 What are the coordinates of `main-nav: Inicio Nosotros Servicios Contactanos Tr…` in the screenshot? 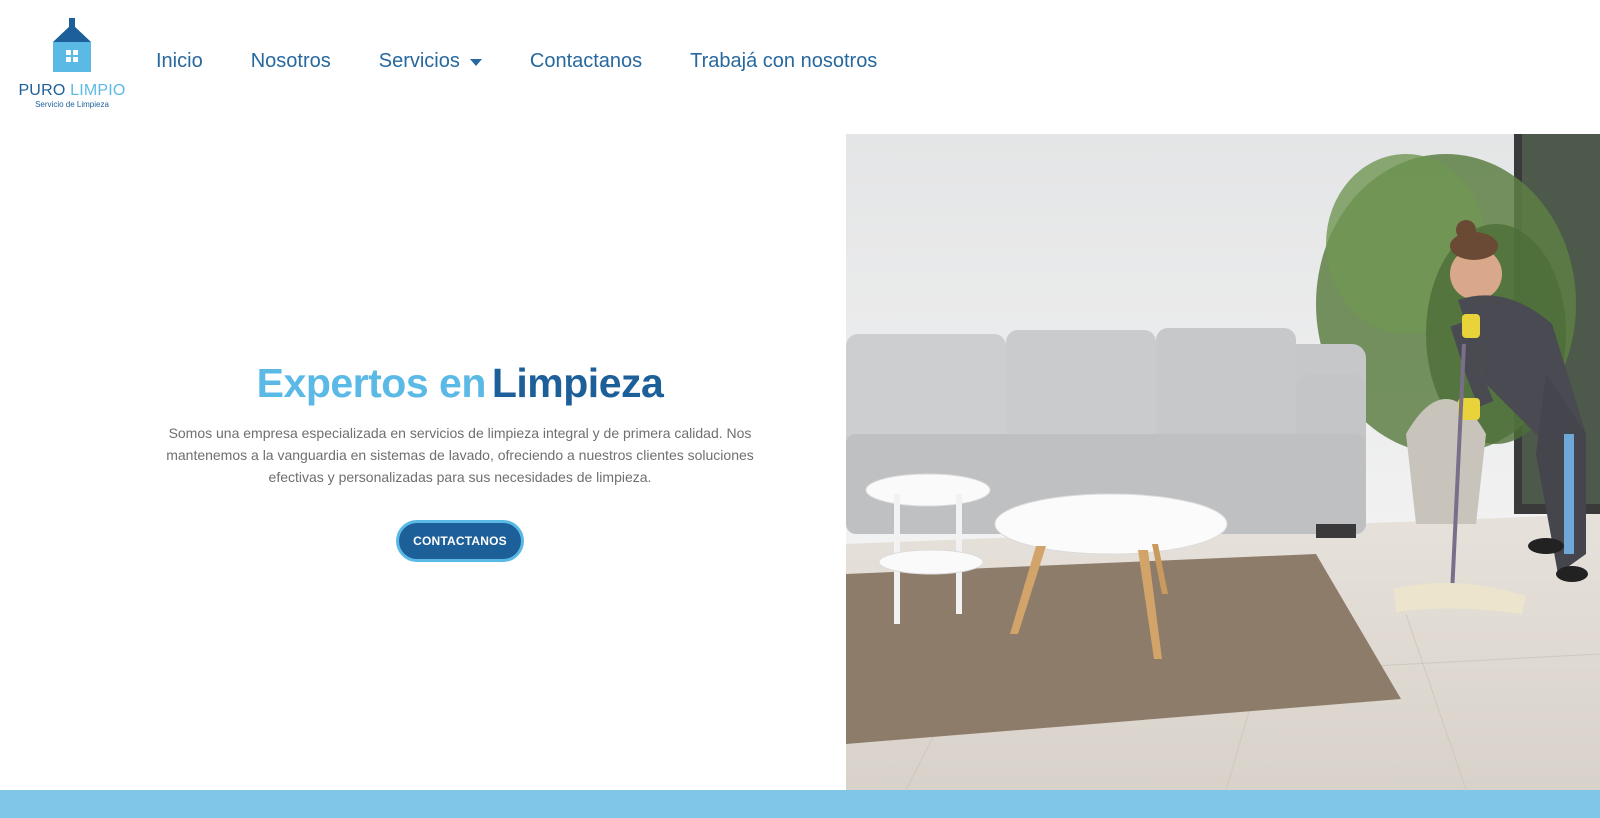 It's located at (540, 61).